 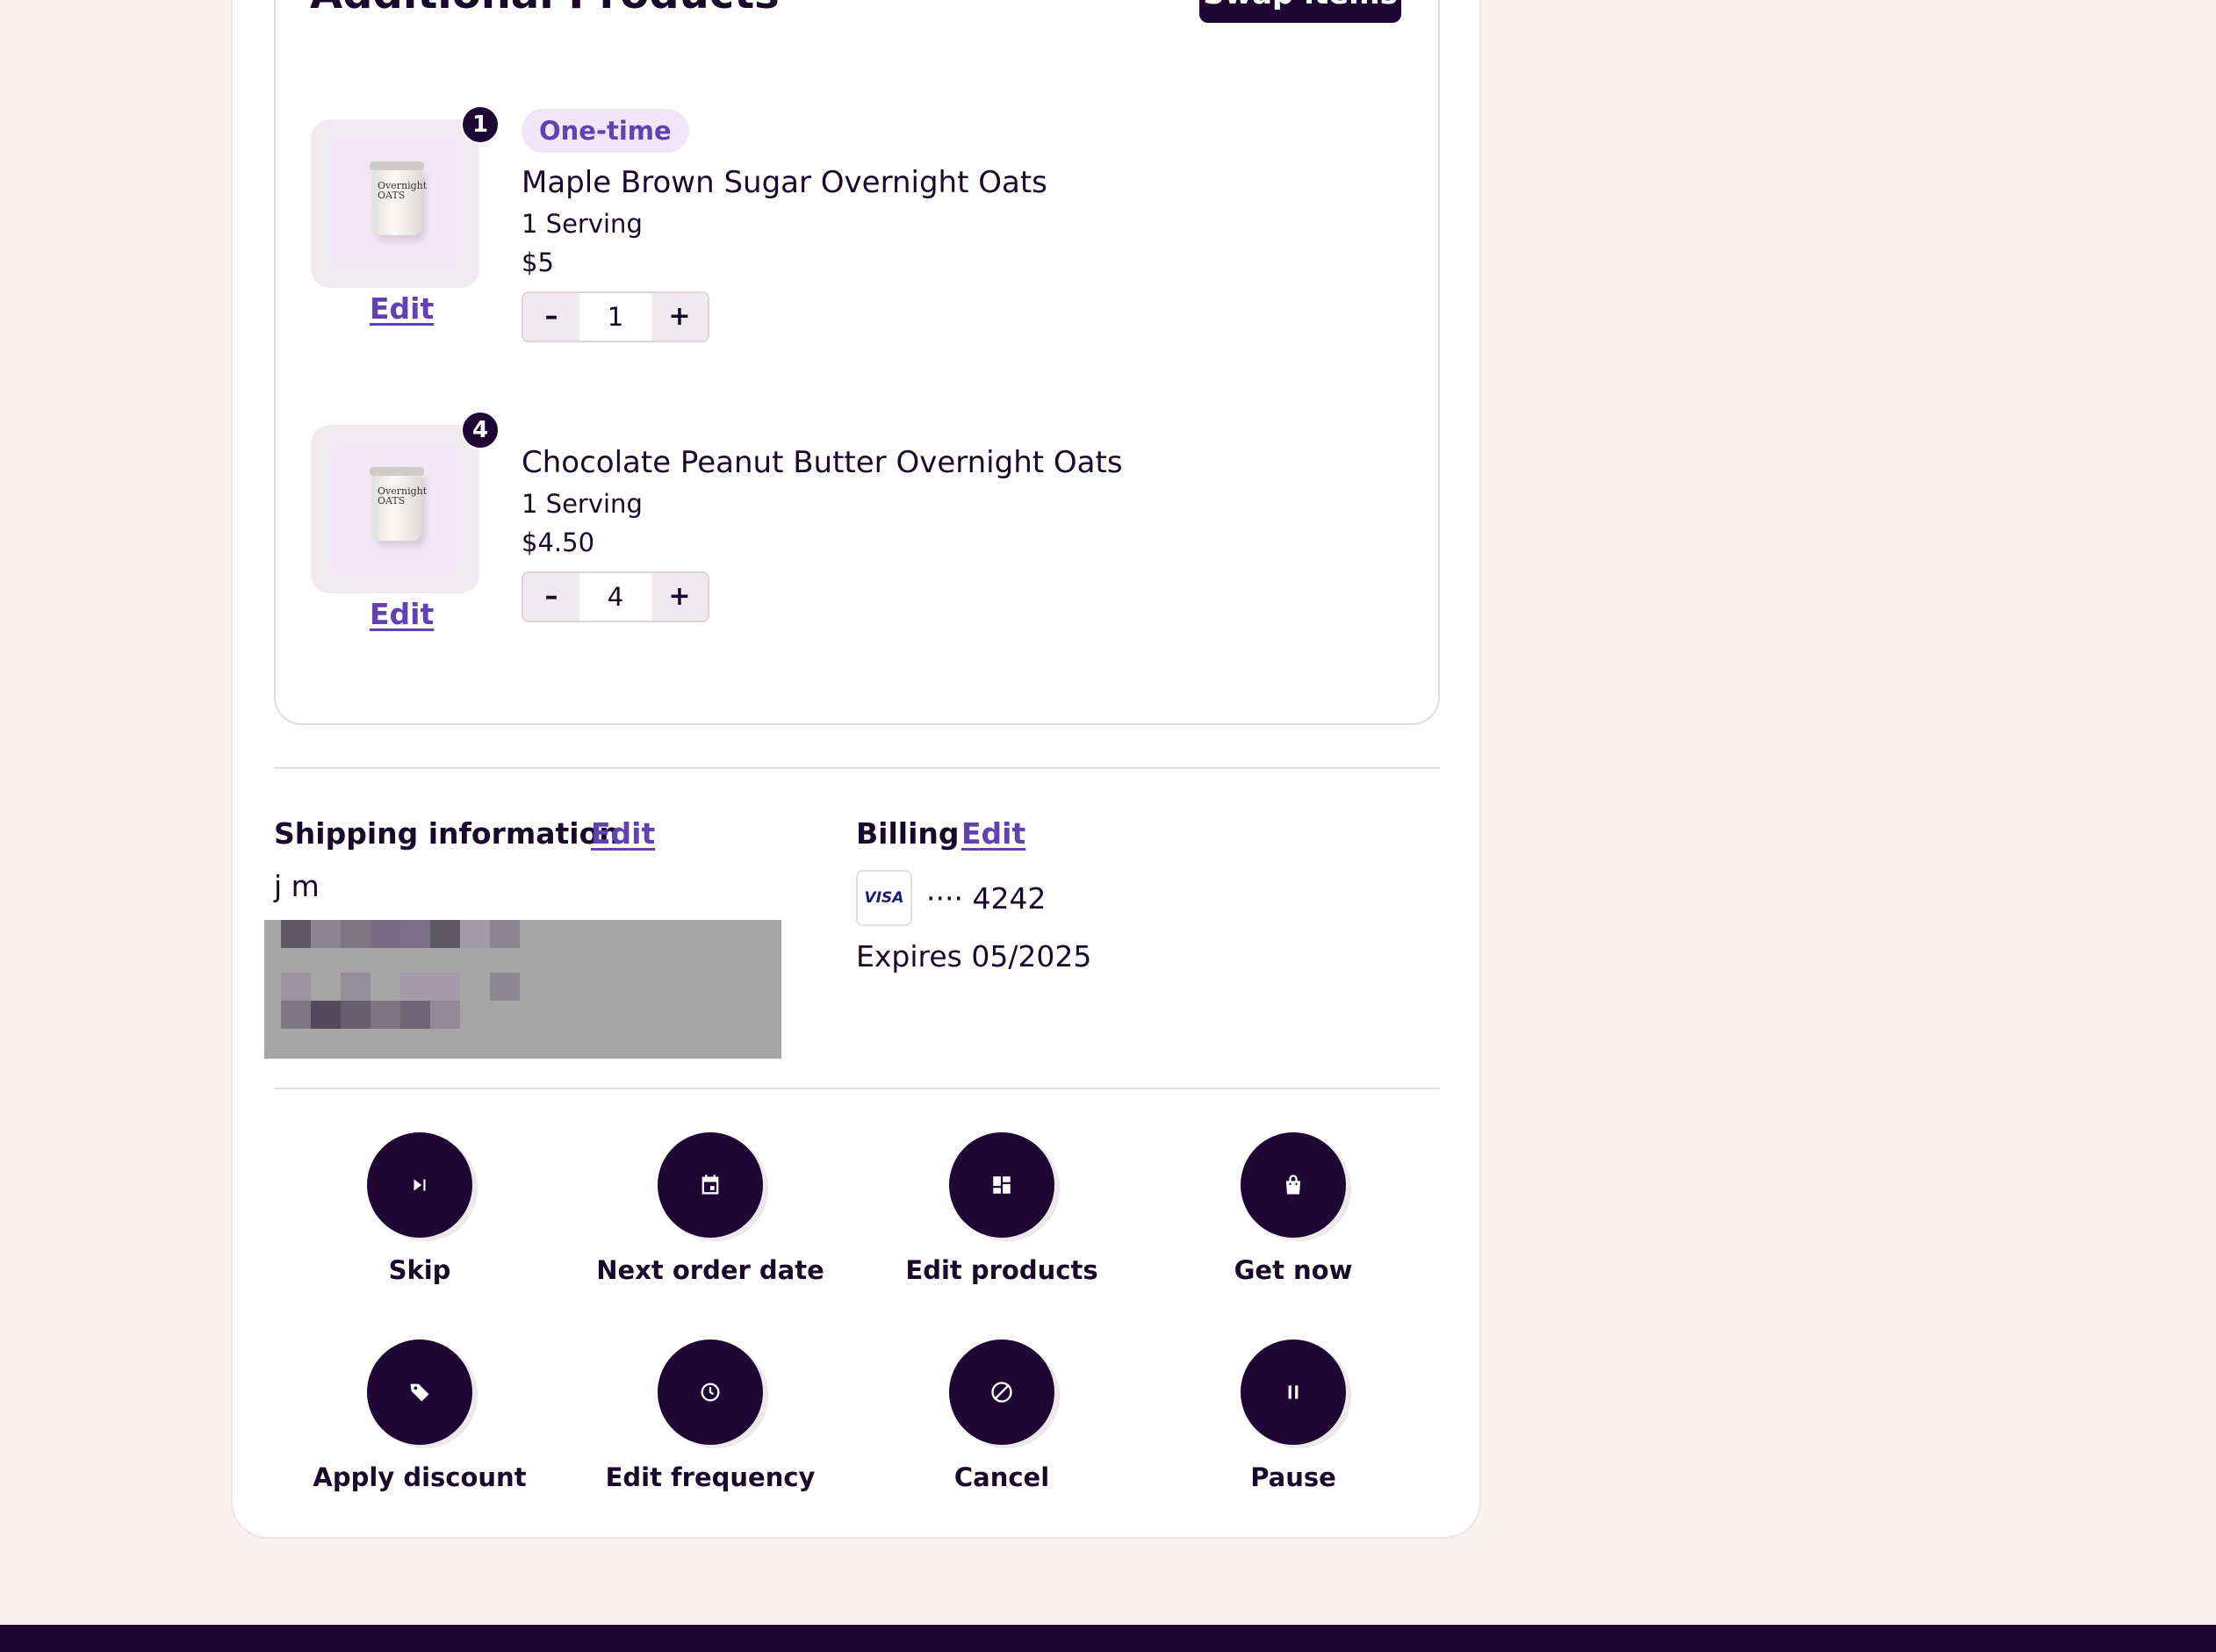 I want to click on swap-items-button: Swap items, so click(x=1300, y=11).